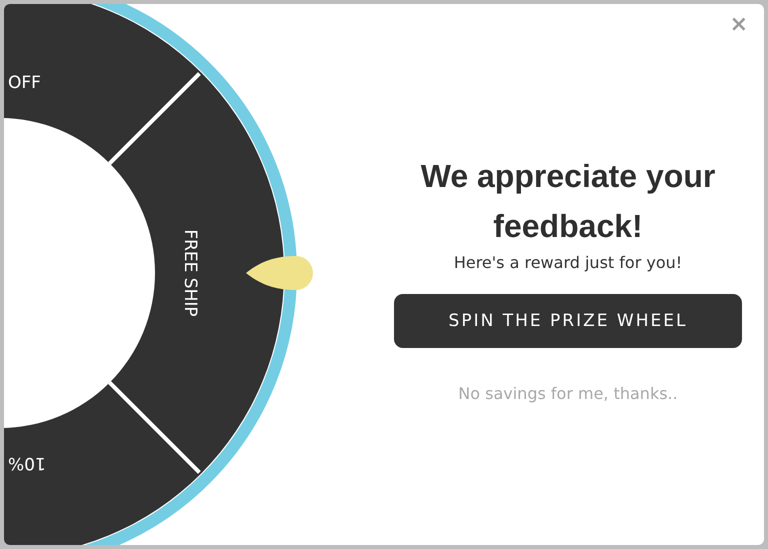  Describe the element at coordinates (27, 463) in the screenshot. I see `wheel-label: 10%` at that location.